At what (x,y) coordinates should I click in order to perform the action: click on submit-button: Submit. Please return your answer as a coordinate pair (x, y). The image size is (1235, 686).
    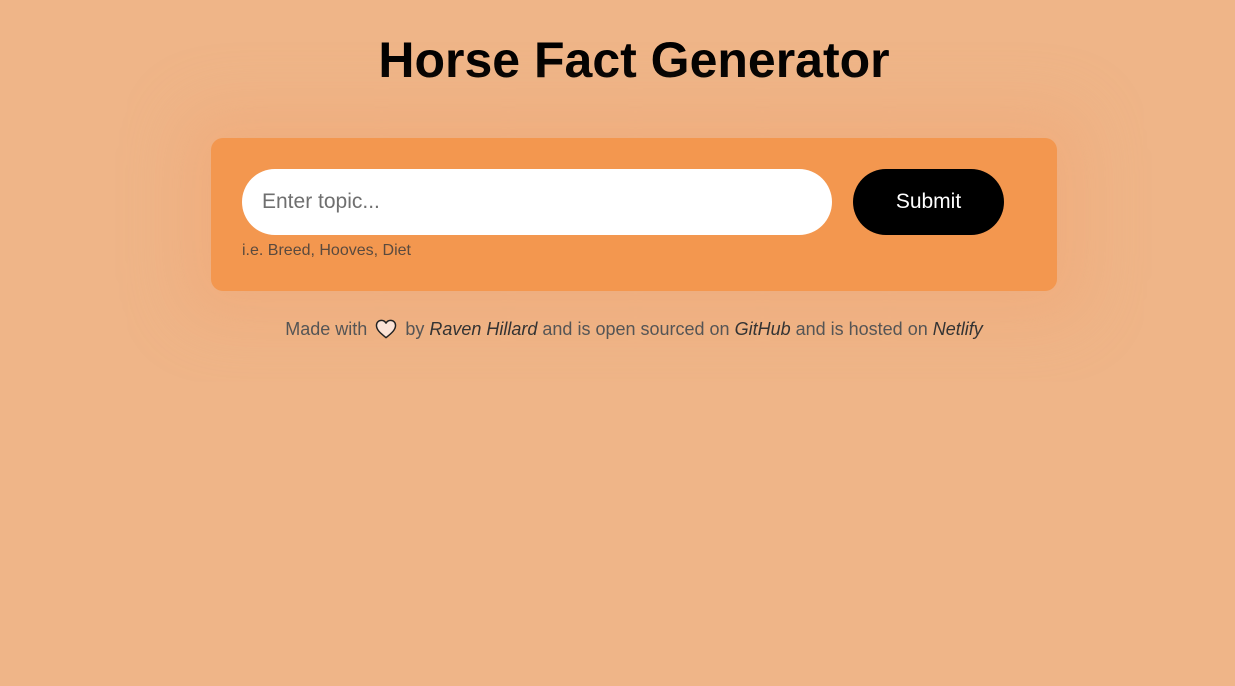
    Looking at the image, I should click on (928, 202).